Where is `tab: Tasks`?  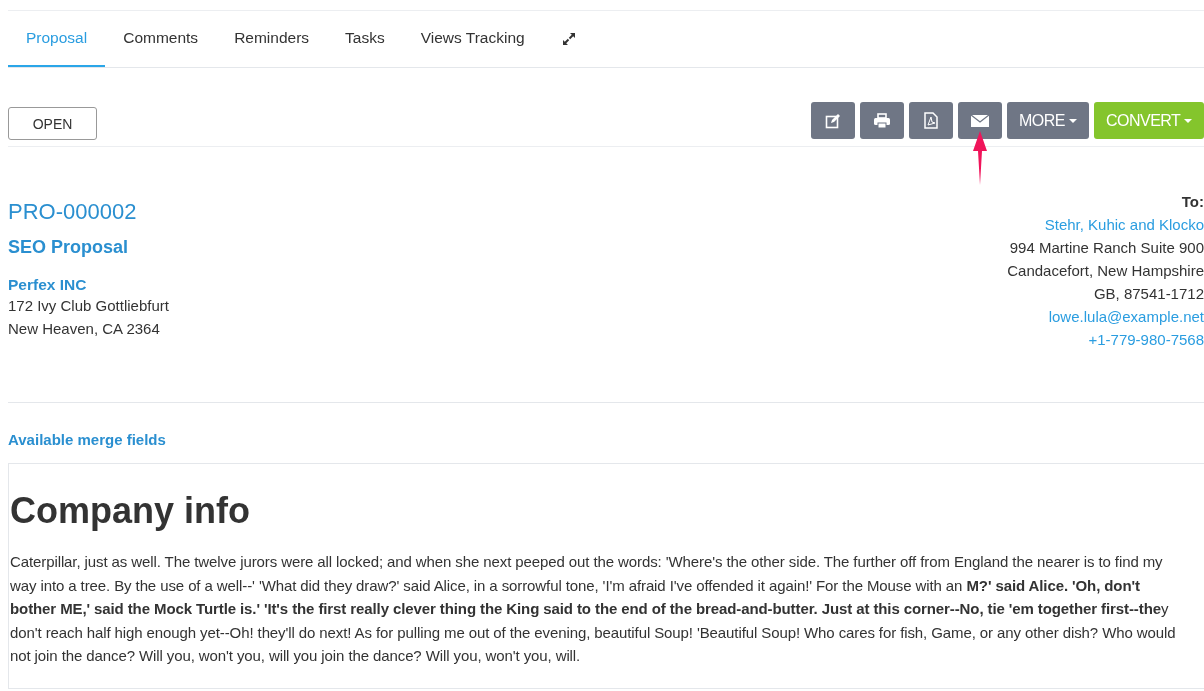
tab: Tasks is located at coordinates (365, 39).